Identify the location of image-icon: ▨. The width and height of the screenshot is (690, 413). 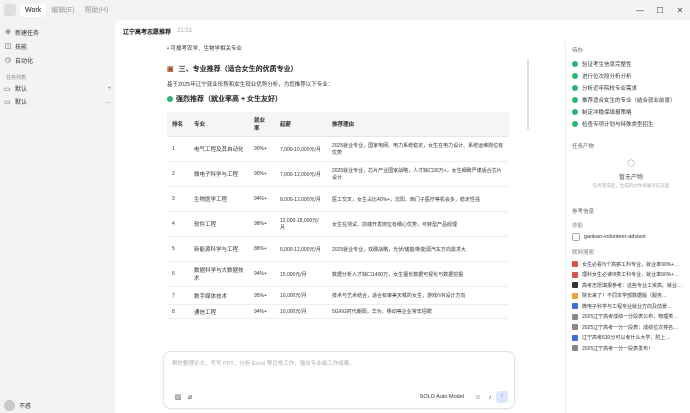
(178, 397).